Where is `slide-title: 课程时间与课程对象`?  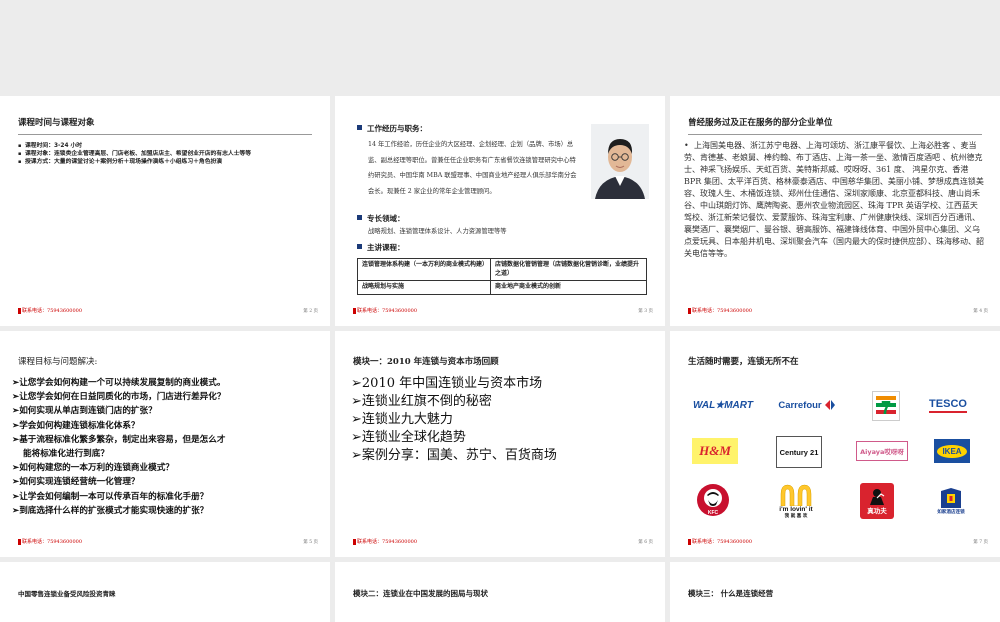
slide-title: 课程时间与课程对象 is located at coordinates (56, 123).